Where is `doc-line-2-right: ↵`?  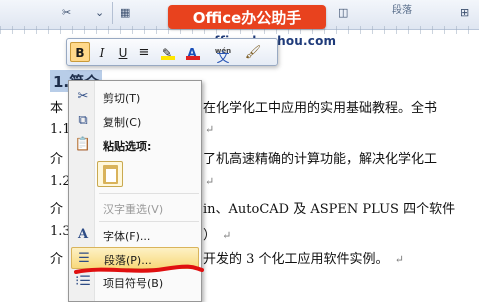
doc-line-2-right: ↵ is located at coordinates (208, 129).